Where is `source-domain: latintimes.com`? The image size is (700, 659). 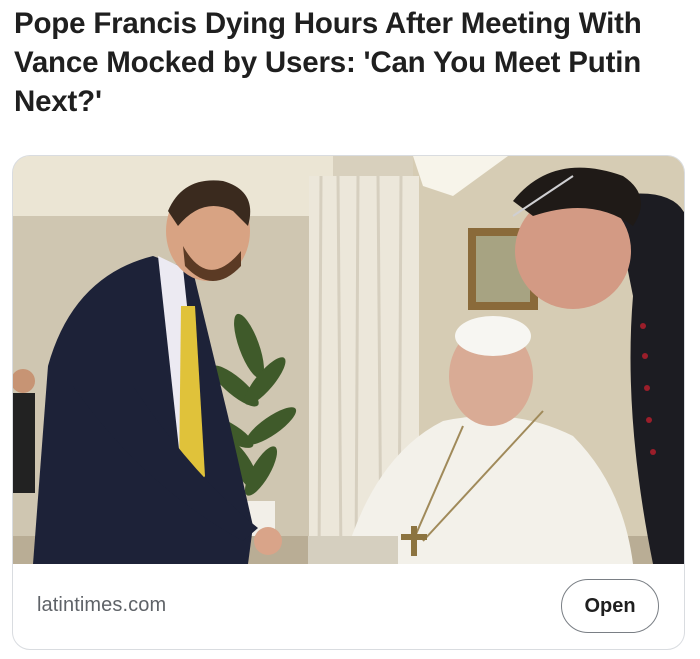
source-domain: latintimes.com is located at coordinates (102, 605).